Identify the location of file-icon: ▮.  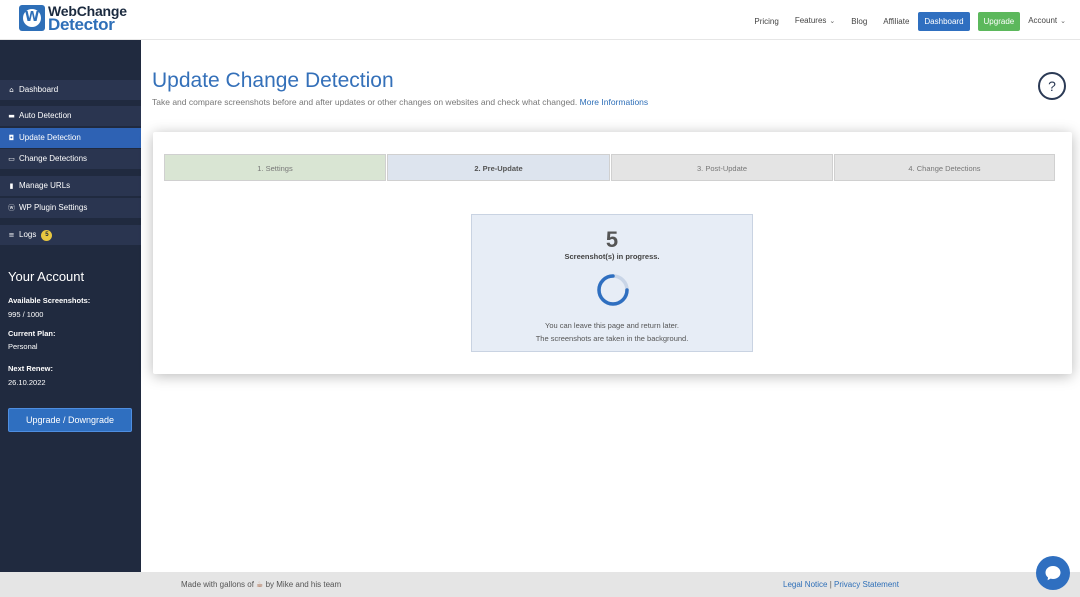
(11, 186).